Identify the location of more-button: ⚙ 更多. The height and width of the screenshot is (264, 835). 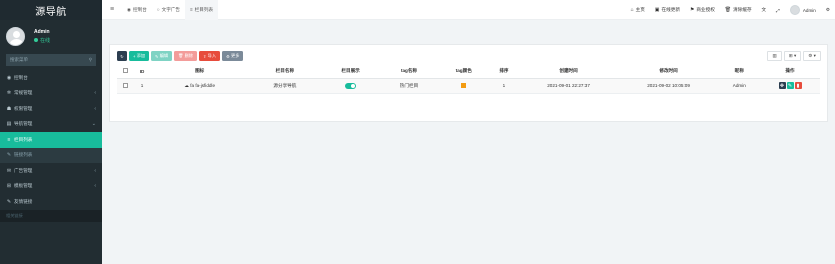
(233, 56).